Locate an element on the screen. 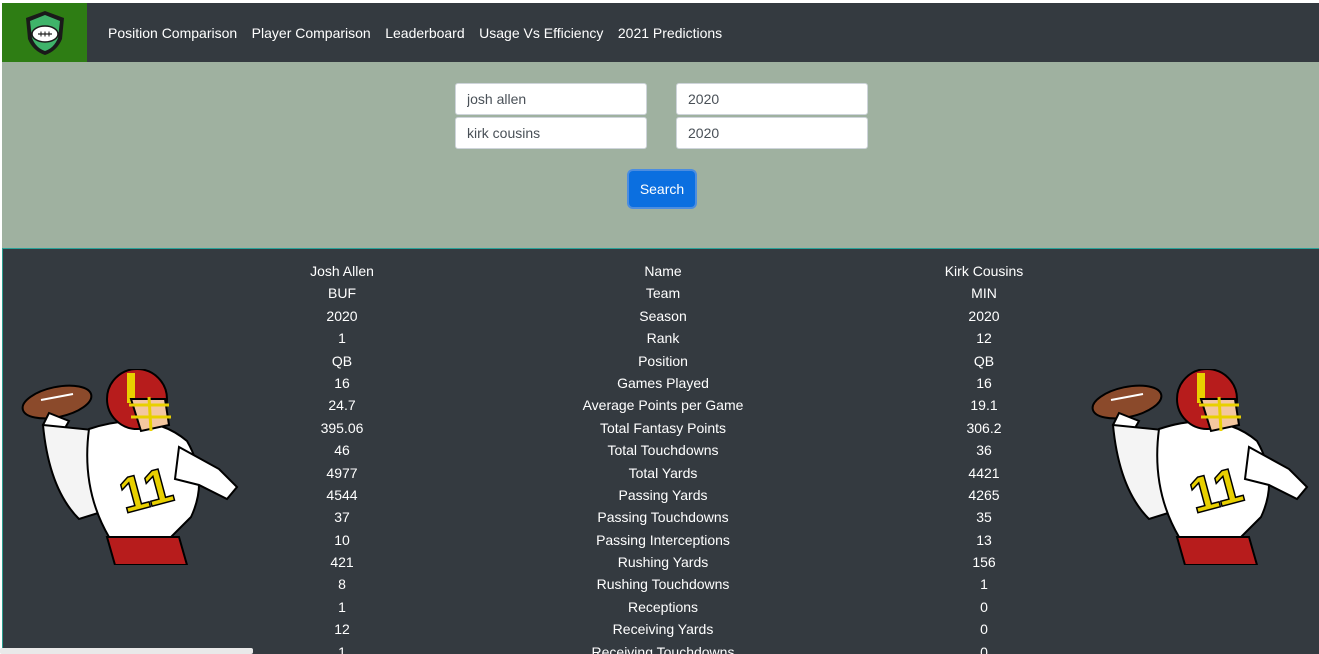 The width and height of the screenshot is (1319, 654). player1-stat-value: BUF is located at coordinates (342, 293).